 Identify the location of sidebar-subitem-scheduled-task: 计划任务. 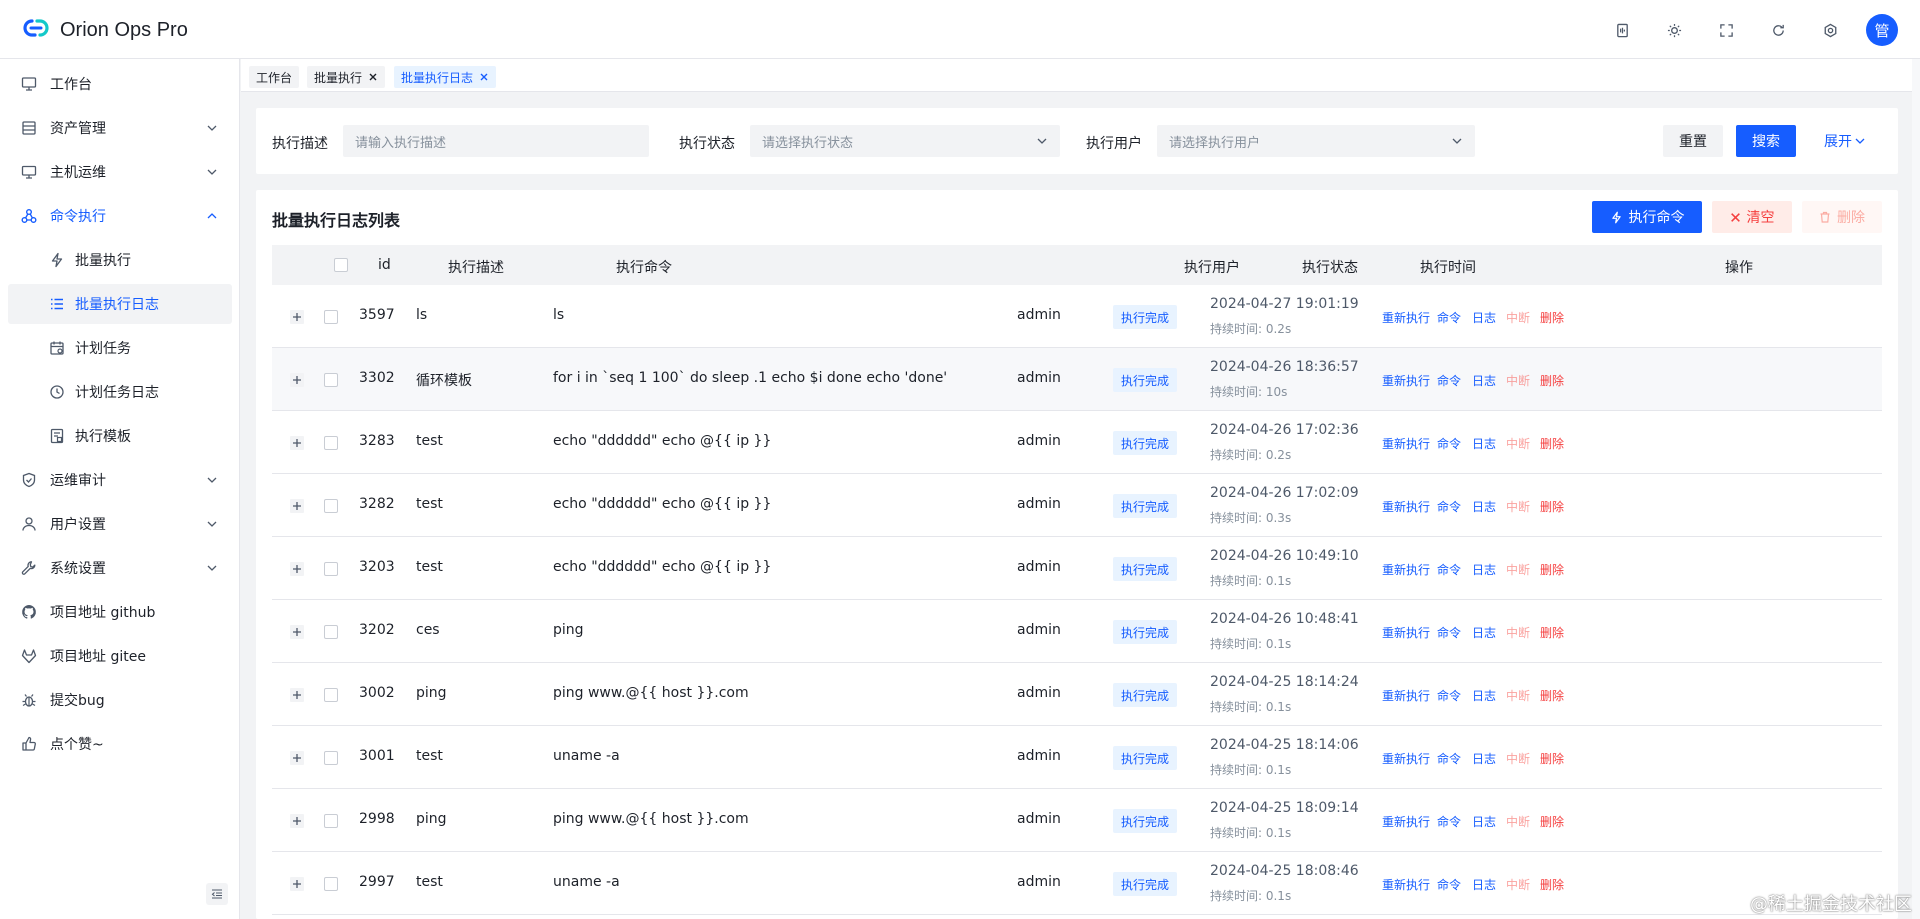
(120, 348).